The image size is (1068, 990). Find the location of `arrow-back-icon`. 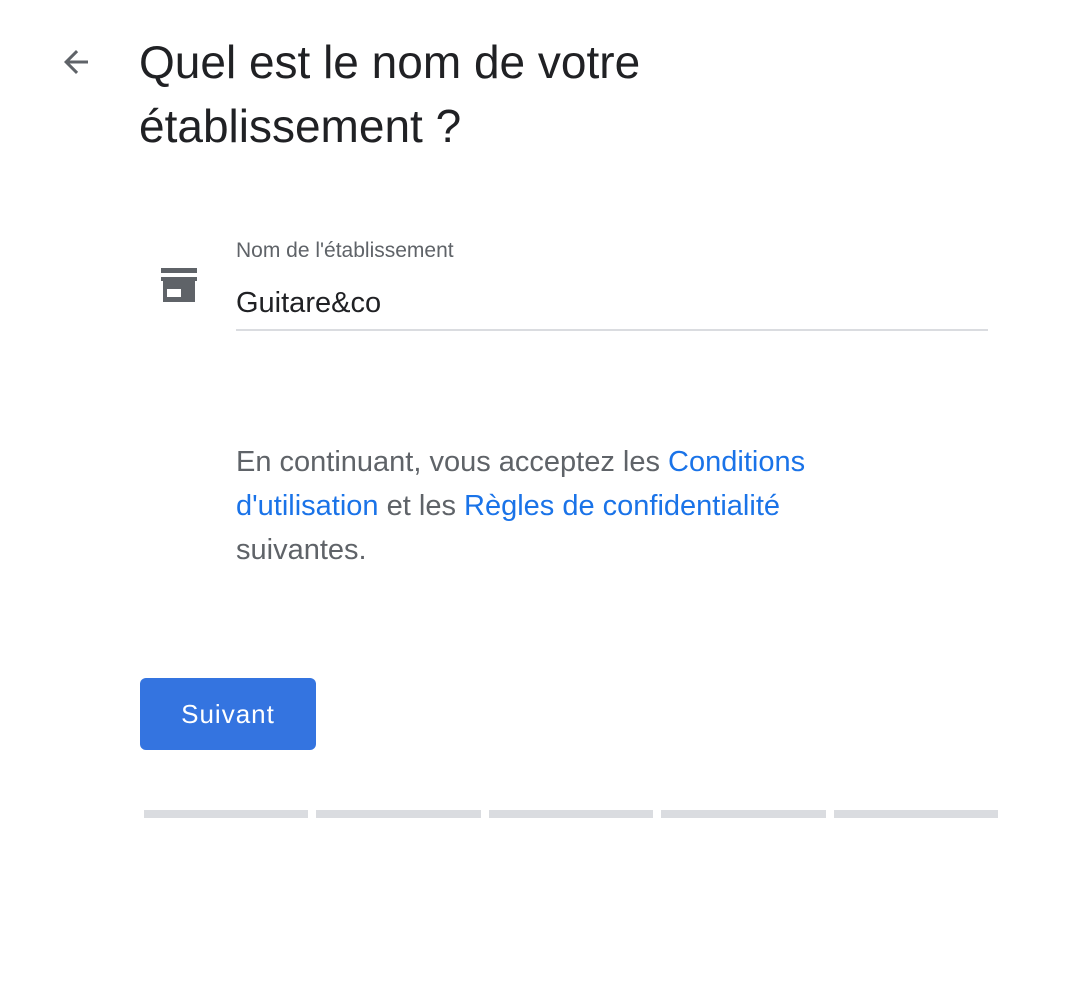

arrow-back-icon is located at coordinates (76, 62).